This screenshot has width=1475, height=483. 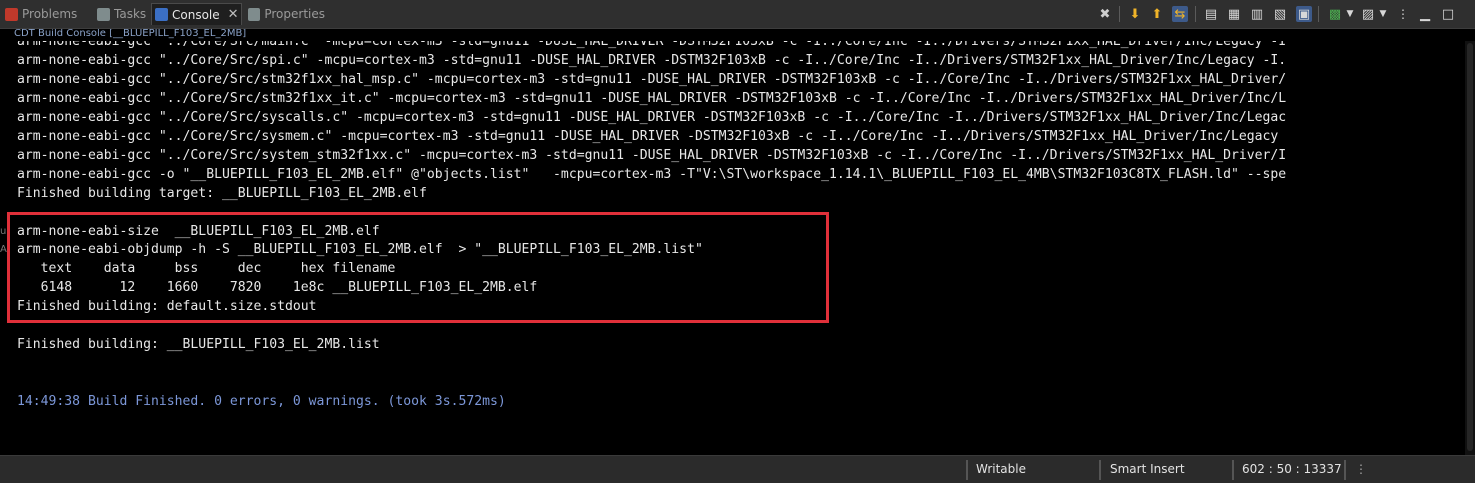 I want to click on close-icon: ✕, so click(x=233, y=14).